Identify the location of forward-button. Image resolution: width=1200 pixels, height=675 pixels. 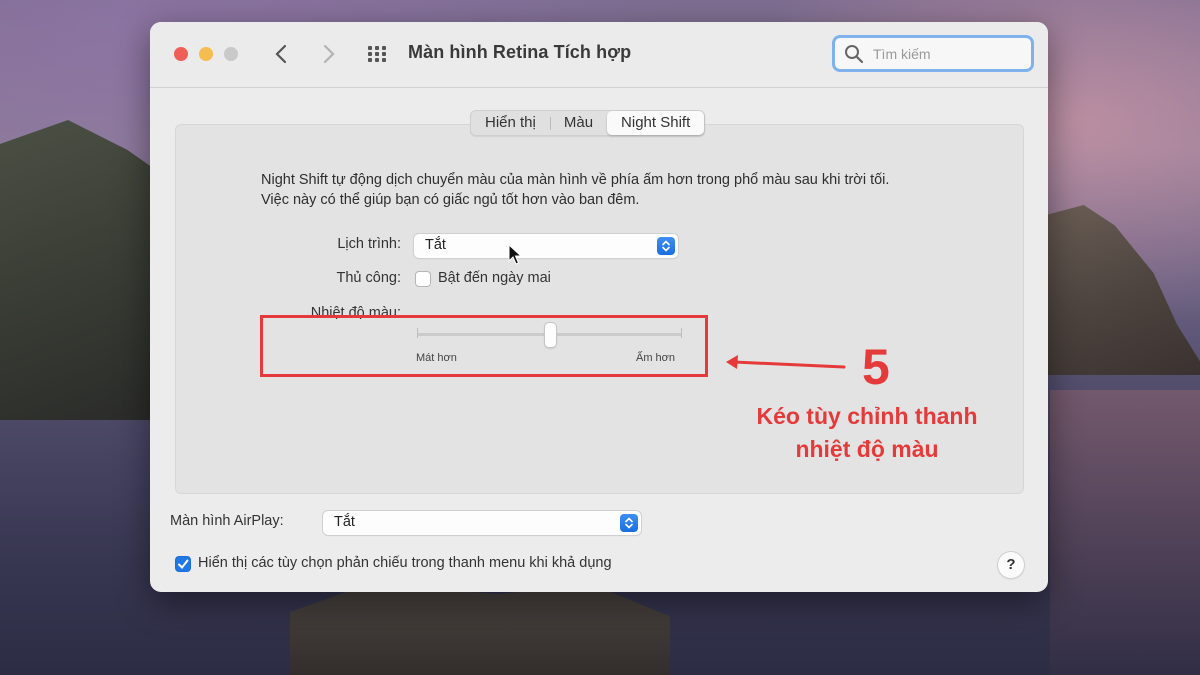
(328, 54).